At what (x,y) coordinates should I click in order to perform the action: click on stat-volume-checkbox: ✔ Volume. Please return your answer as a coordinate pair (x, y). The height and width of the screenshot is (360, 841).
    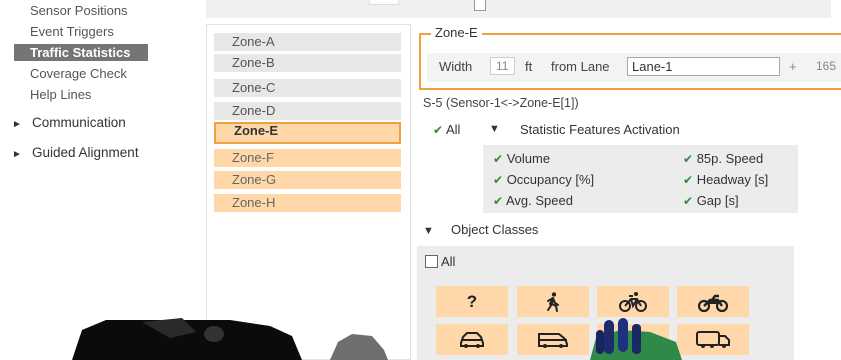
    Looking at the image, I should click on (521, 158).